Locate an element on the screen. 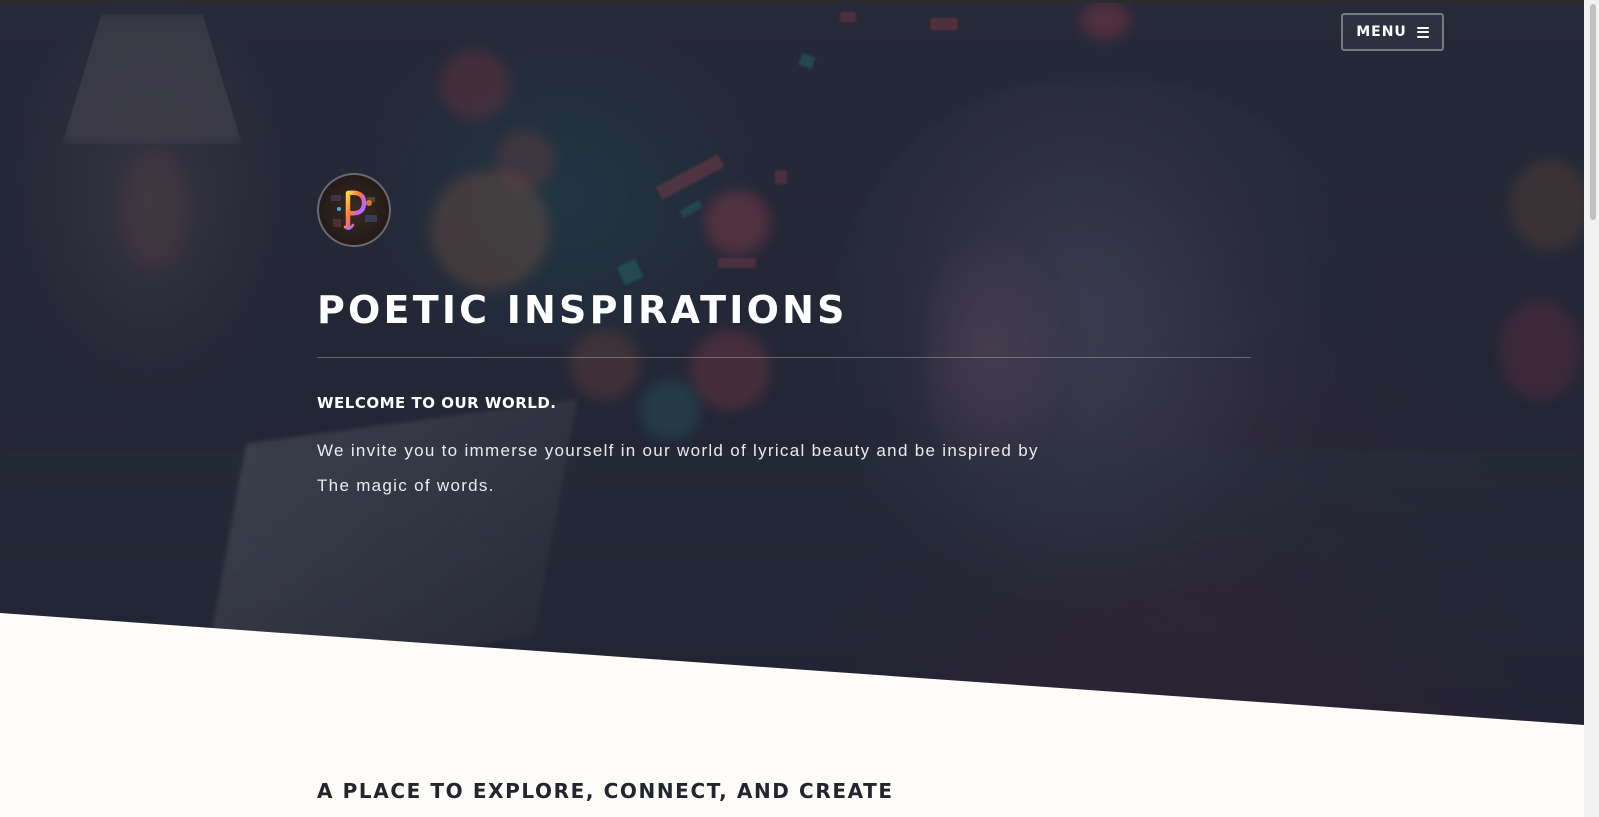  page-scrollbar is located at coordinates (1591, 408).